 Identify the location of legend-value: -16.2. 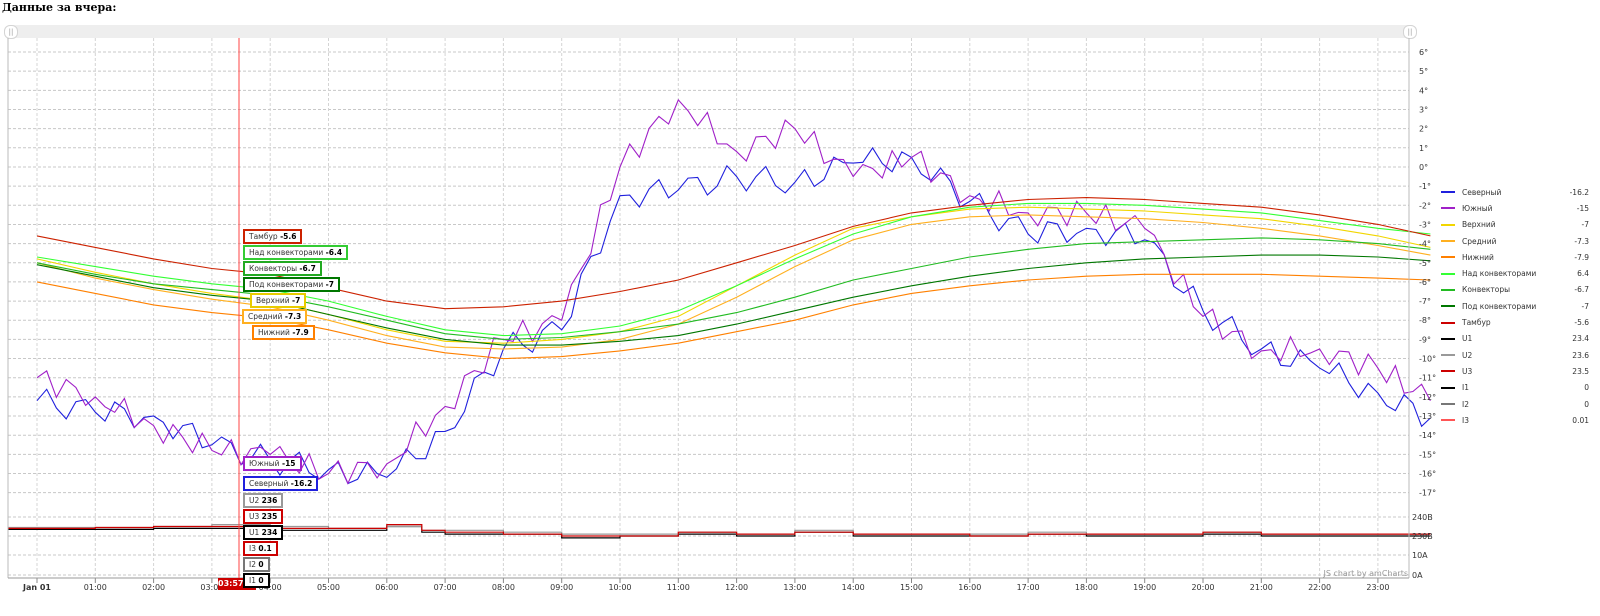
(1579, 192).